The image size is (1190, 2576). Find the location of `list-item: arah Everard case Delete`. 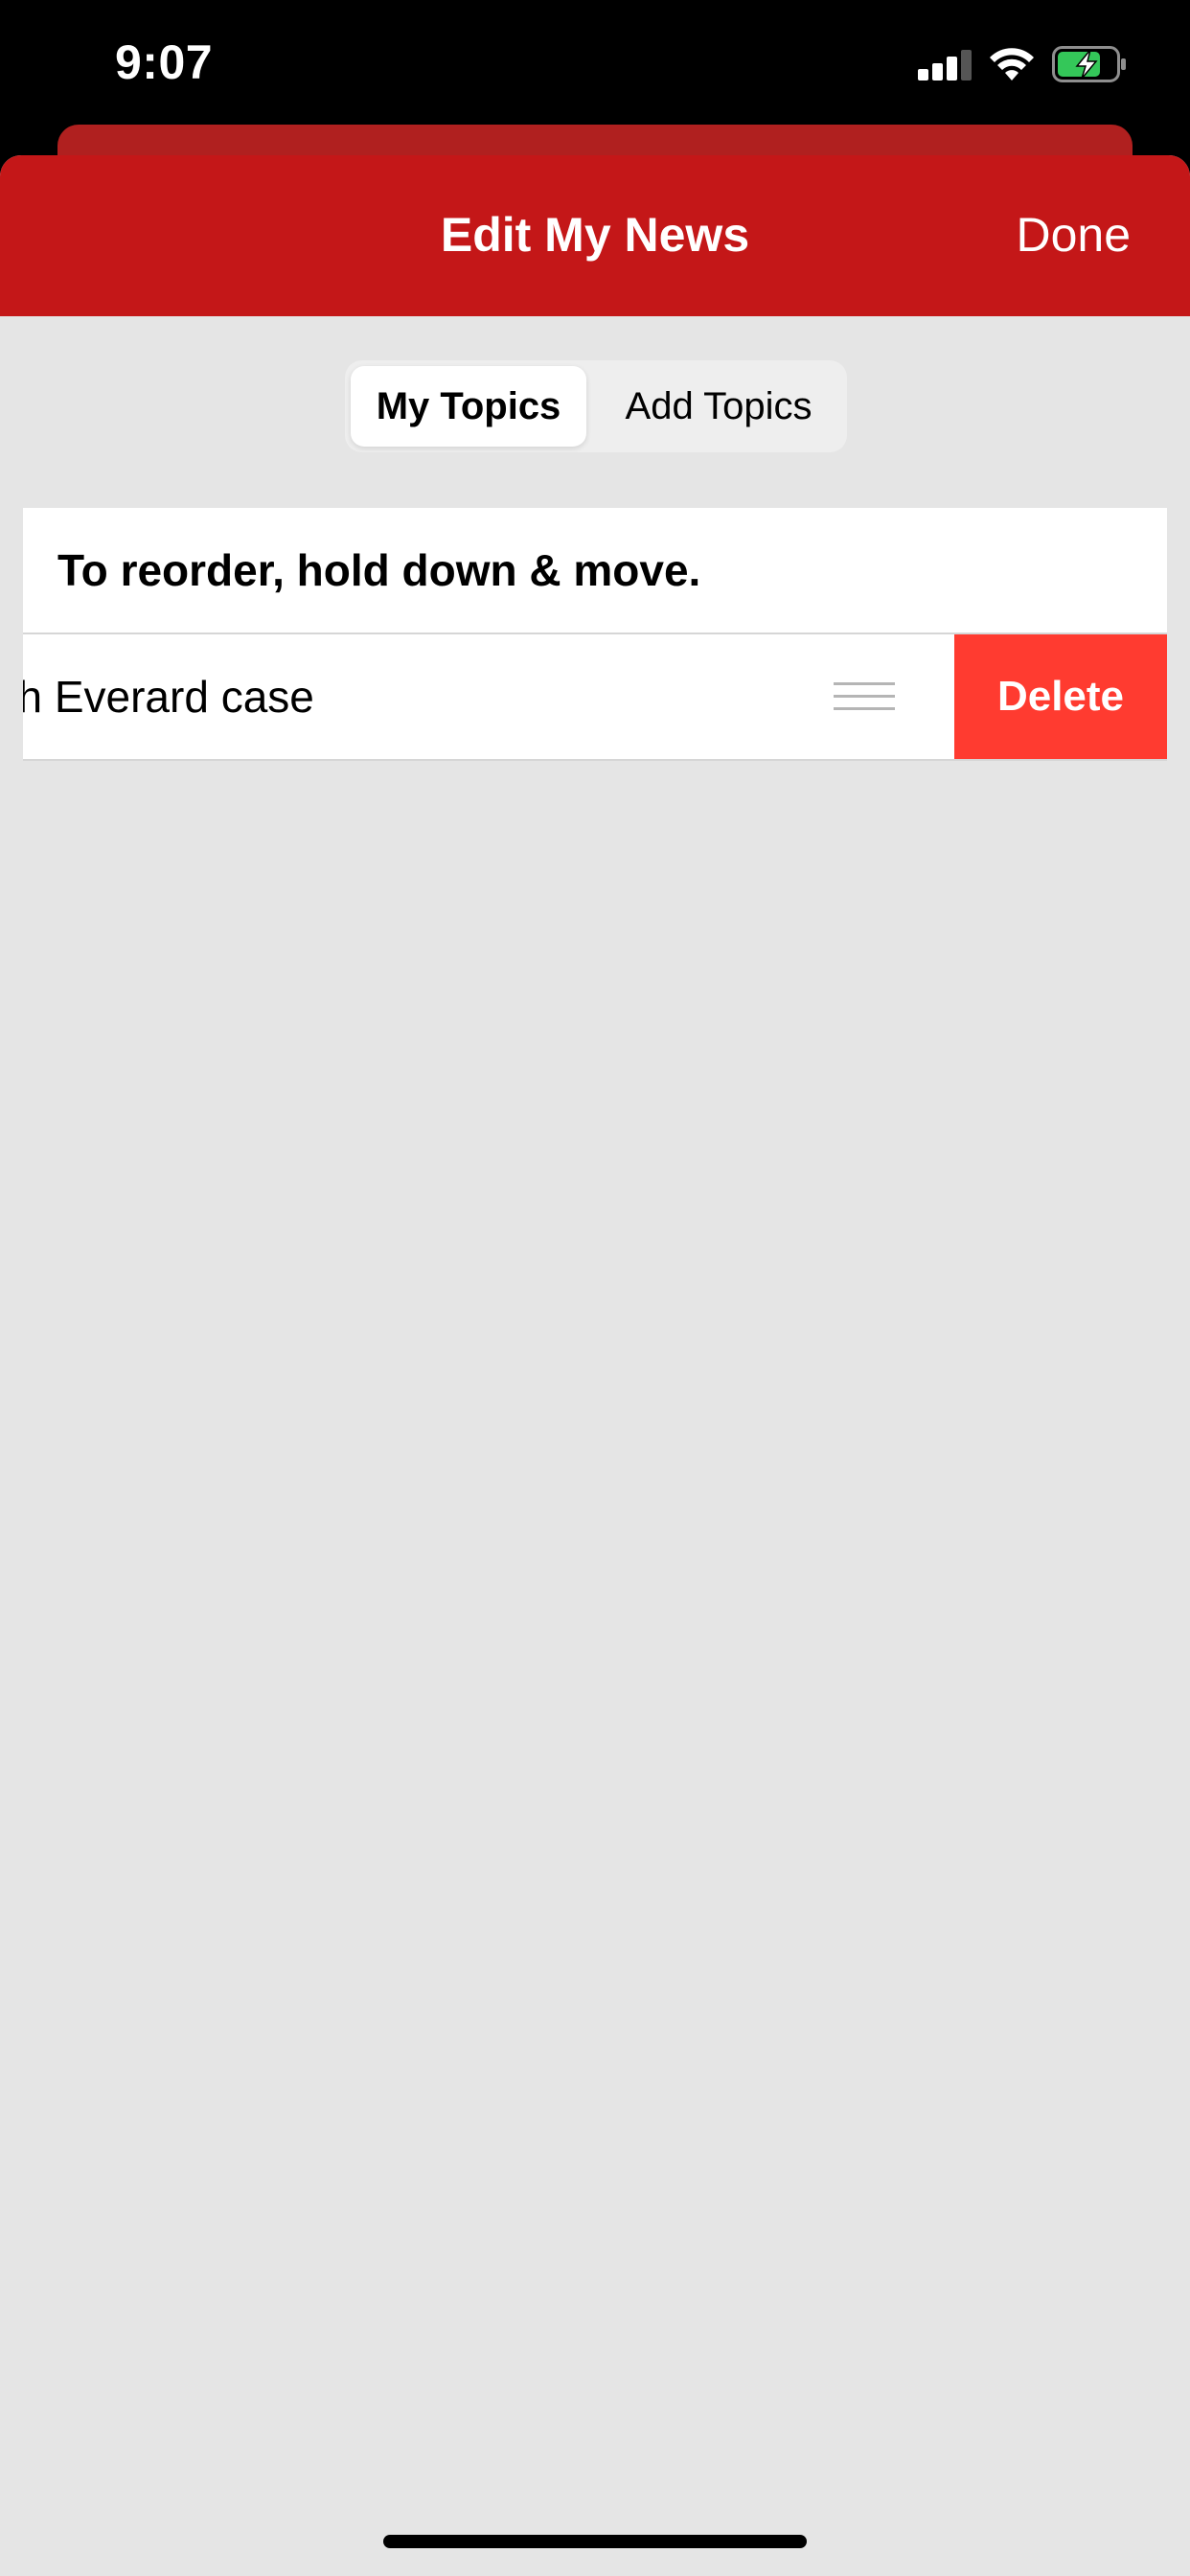

list-item: arah Everard case Delete is located at coordinates (595, 697).